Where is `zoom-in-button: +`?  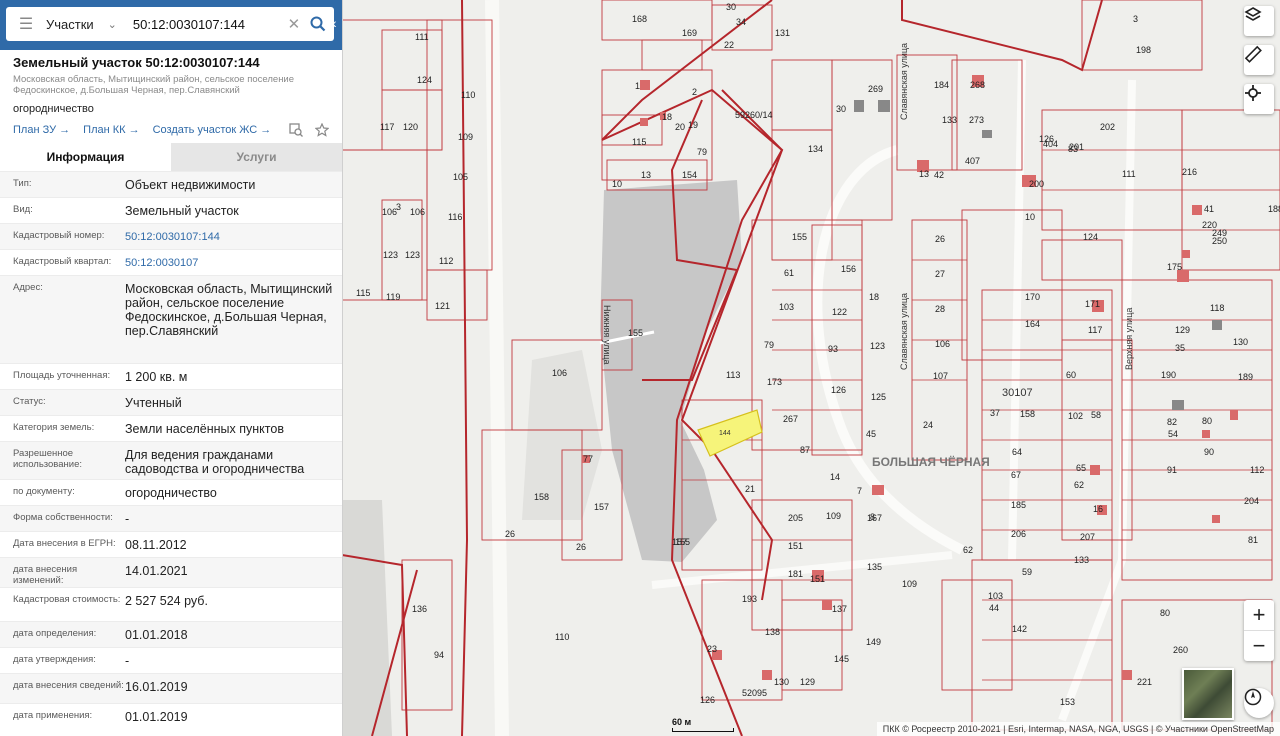
zoom-in-button: + is located at coordinates (1259, 615).